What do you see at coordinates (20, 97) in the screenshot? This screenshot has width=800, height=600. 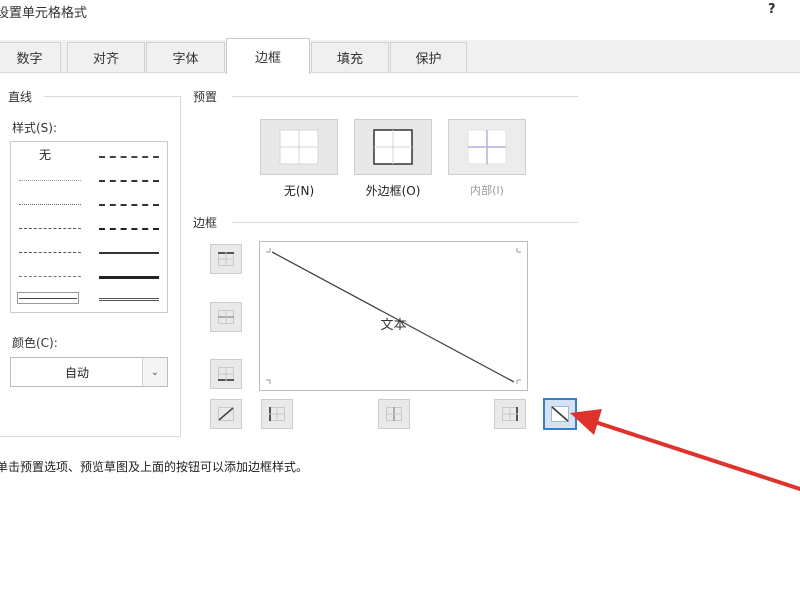 I see `line-group-title: 直线` at bounding box center [20, 97].